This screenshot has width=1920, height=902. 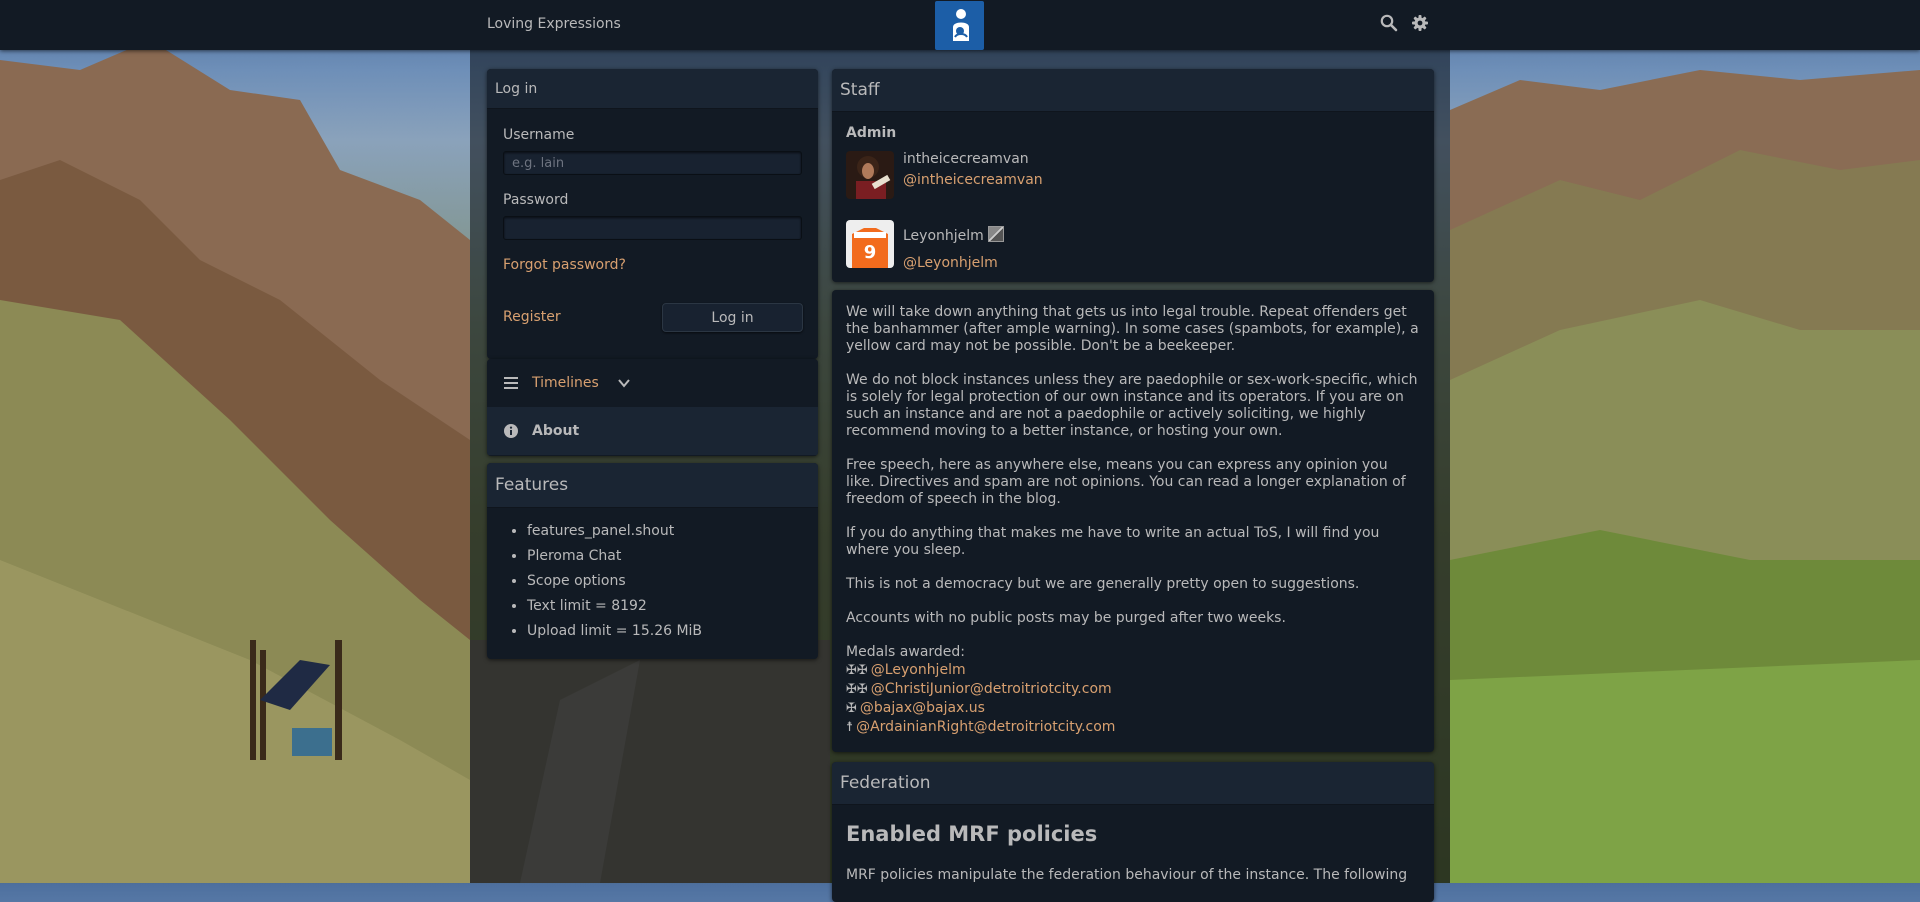 What do you see at coordinates (991, 689) in the screenshot?
I see `medal-handle-link: @ChristiJunior@detroitriotcity.com` at bounding box center [991, 689].